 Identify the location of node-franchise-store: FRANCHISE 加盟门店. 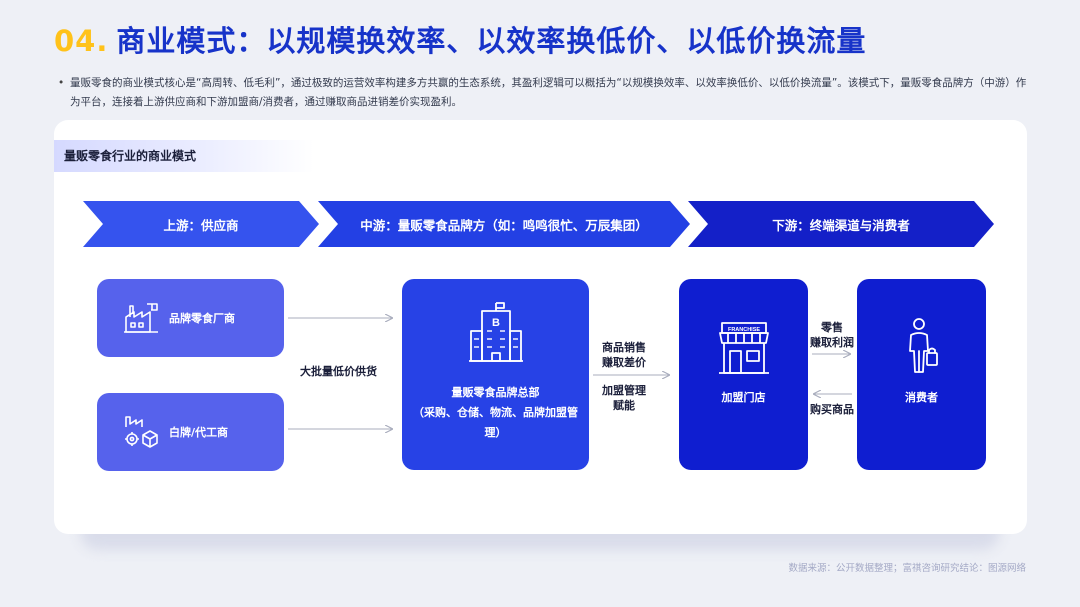
(743, 374).